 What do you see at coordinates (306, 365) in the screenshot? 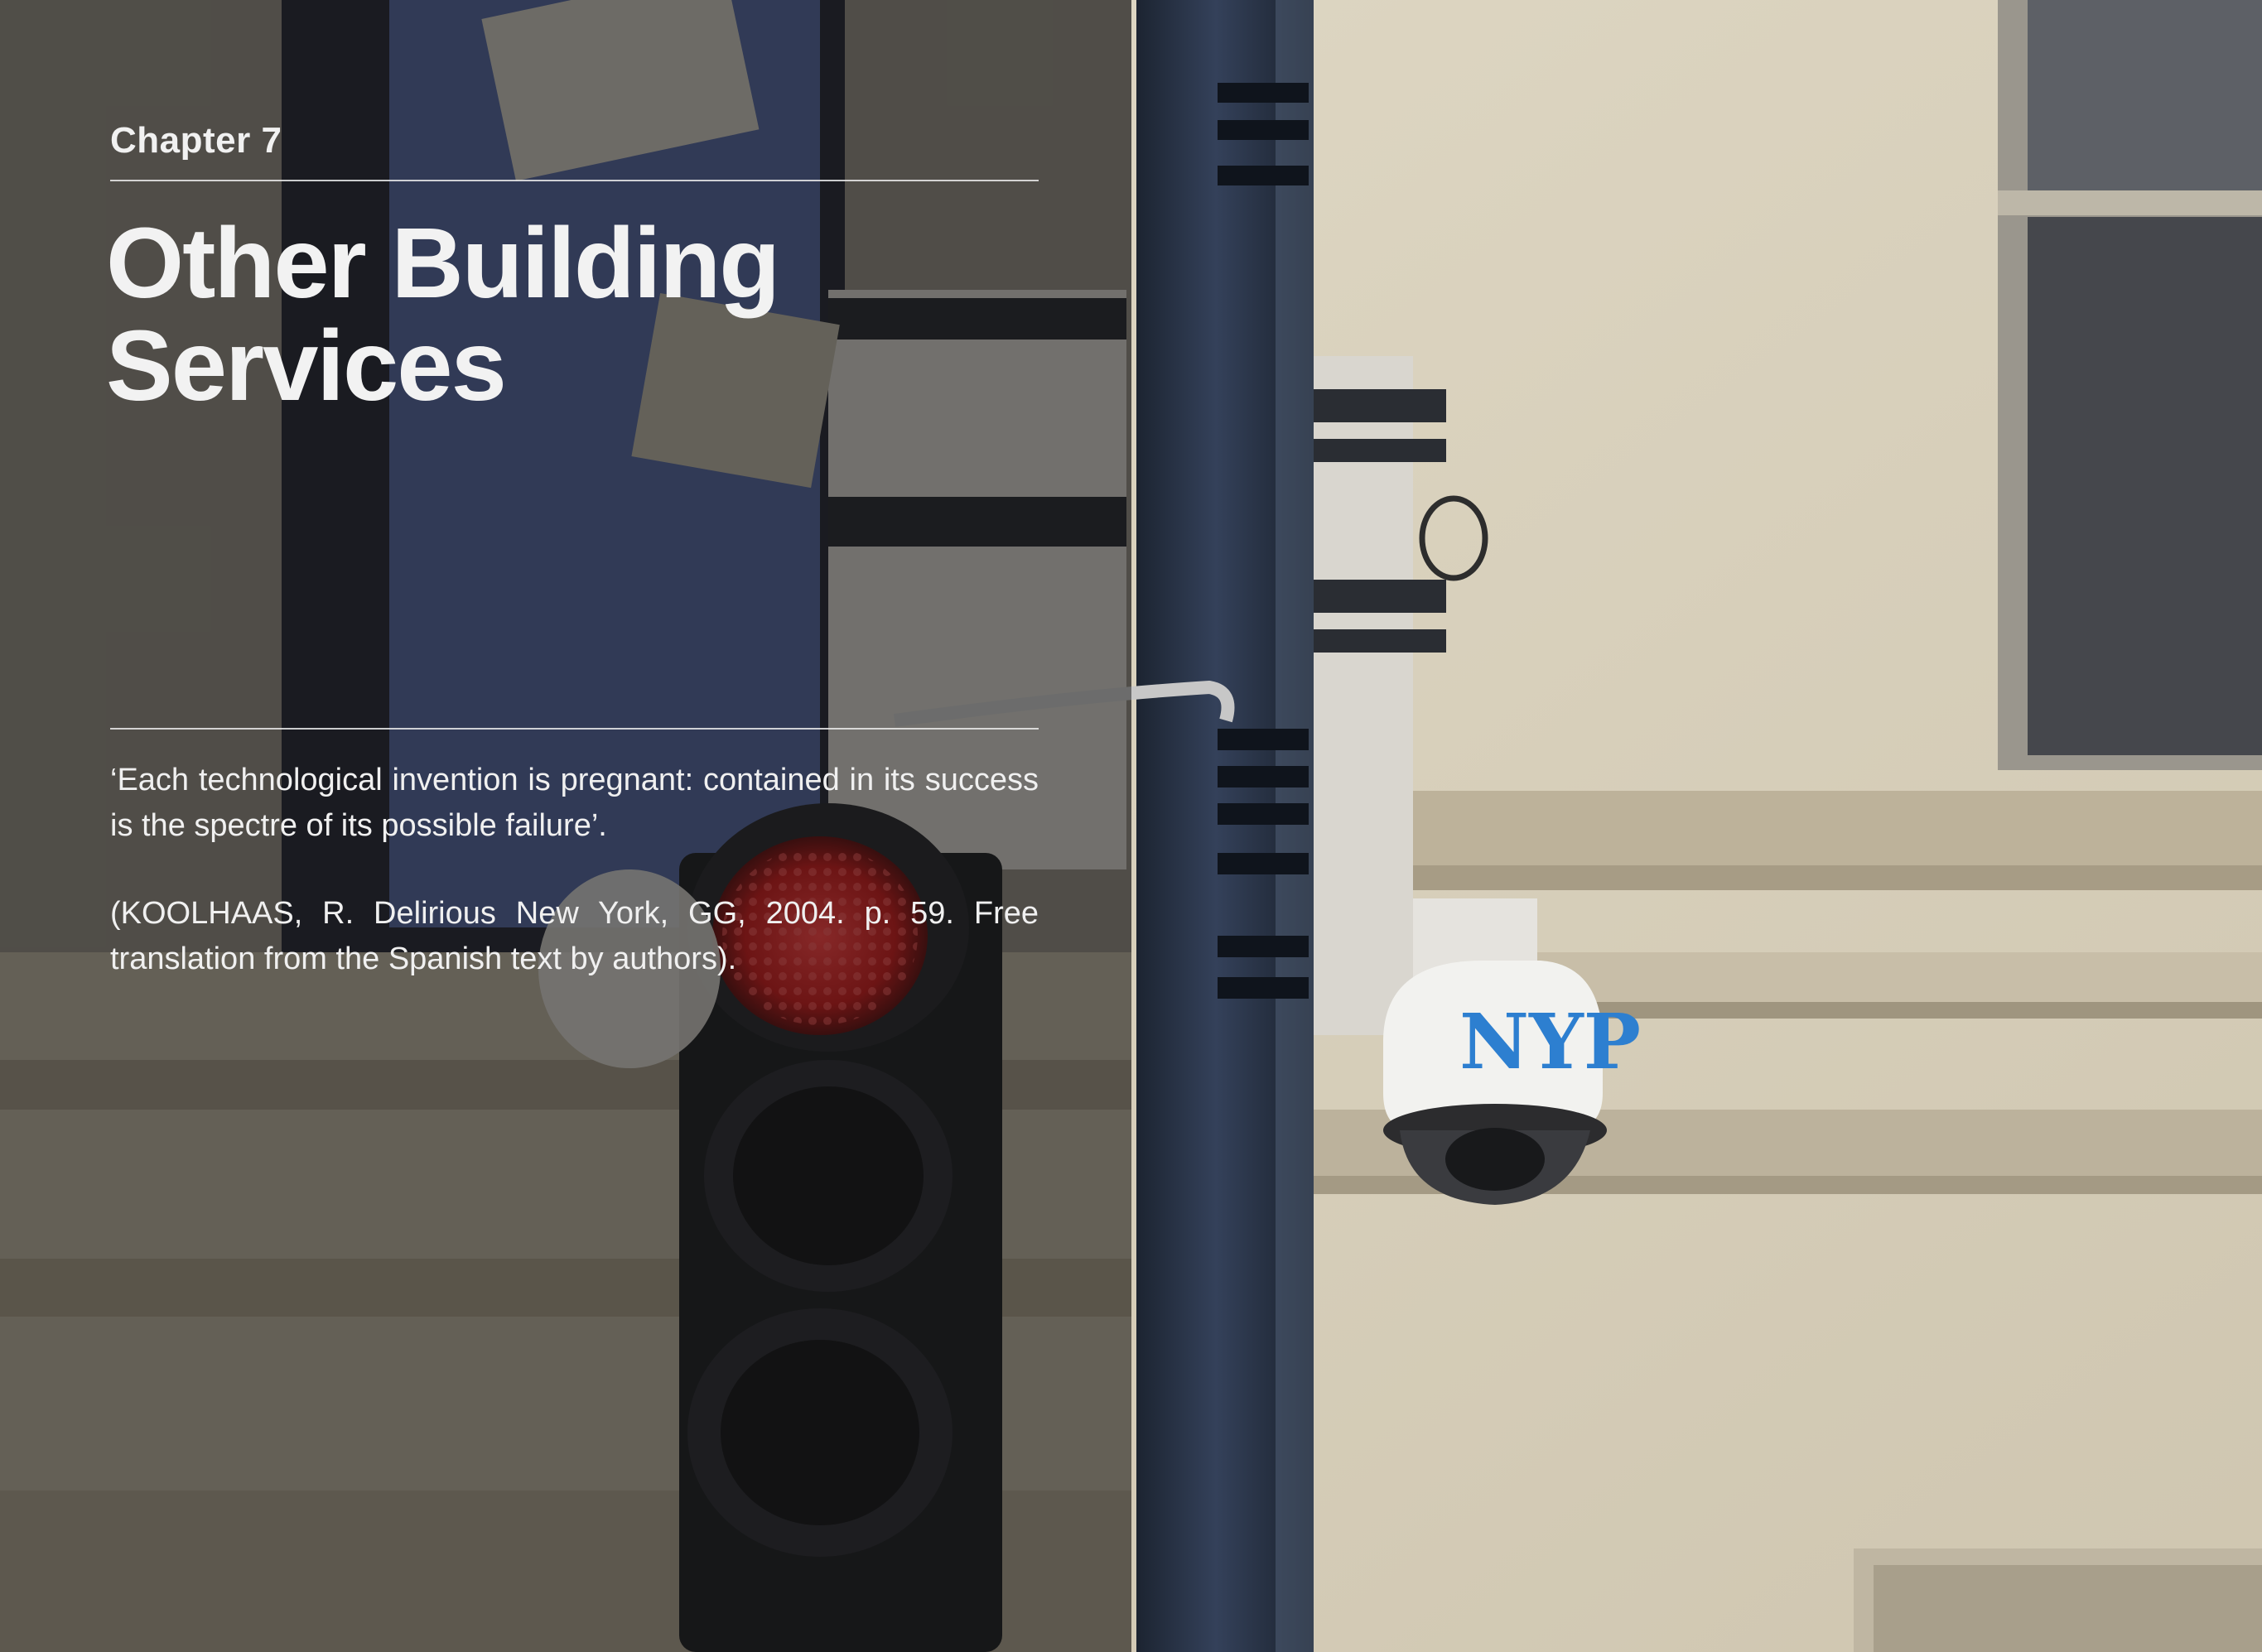
I see `chapter-title-line-2: Services` at bounding box center [306, 365].